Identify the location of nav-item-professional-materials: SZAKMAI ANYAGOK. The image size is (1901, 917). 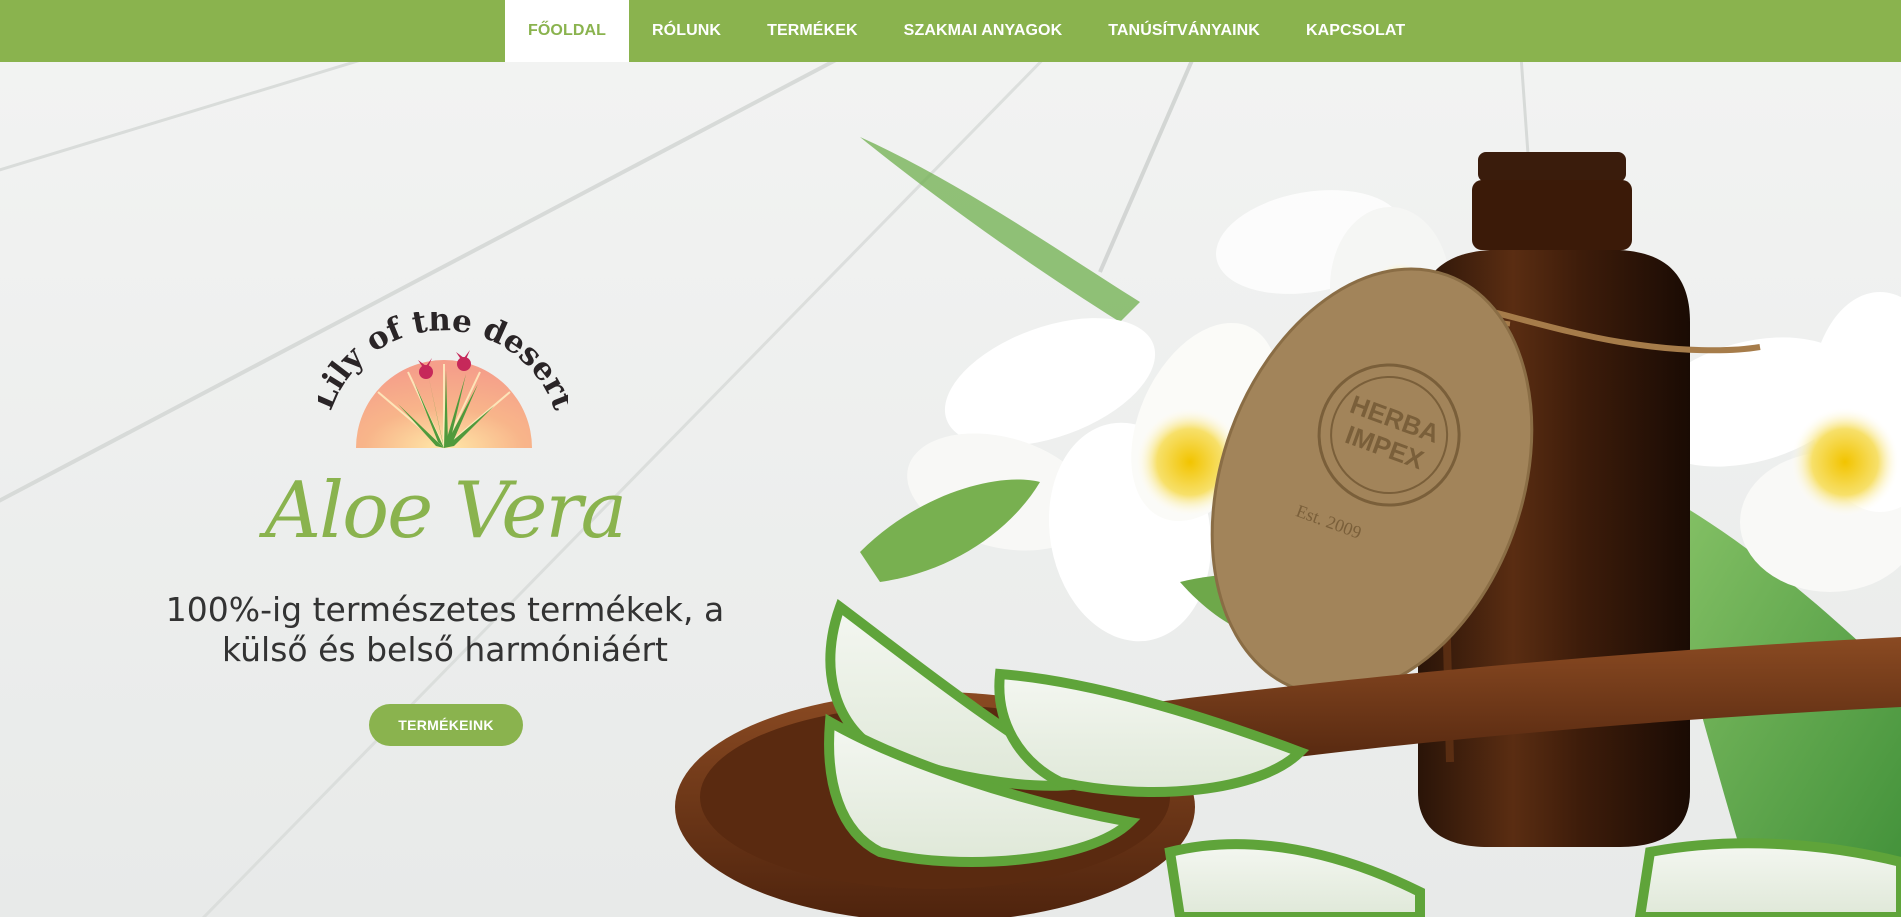
(983, 31).